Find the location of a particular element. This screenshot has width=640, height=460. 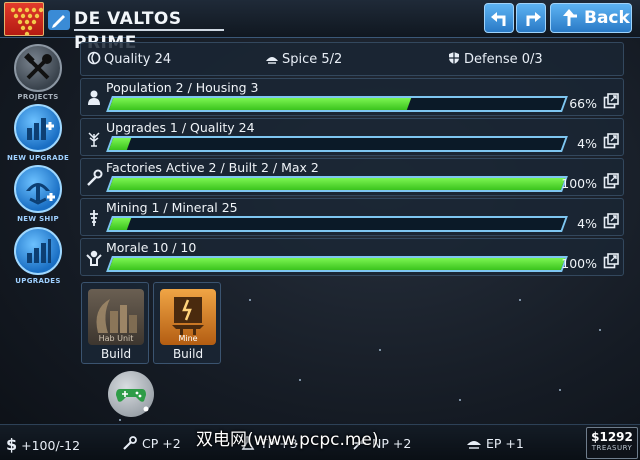

ep-leaf-icon is located at coordinates (474, 445).